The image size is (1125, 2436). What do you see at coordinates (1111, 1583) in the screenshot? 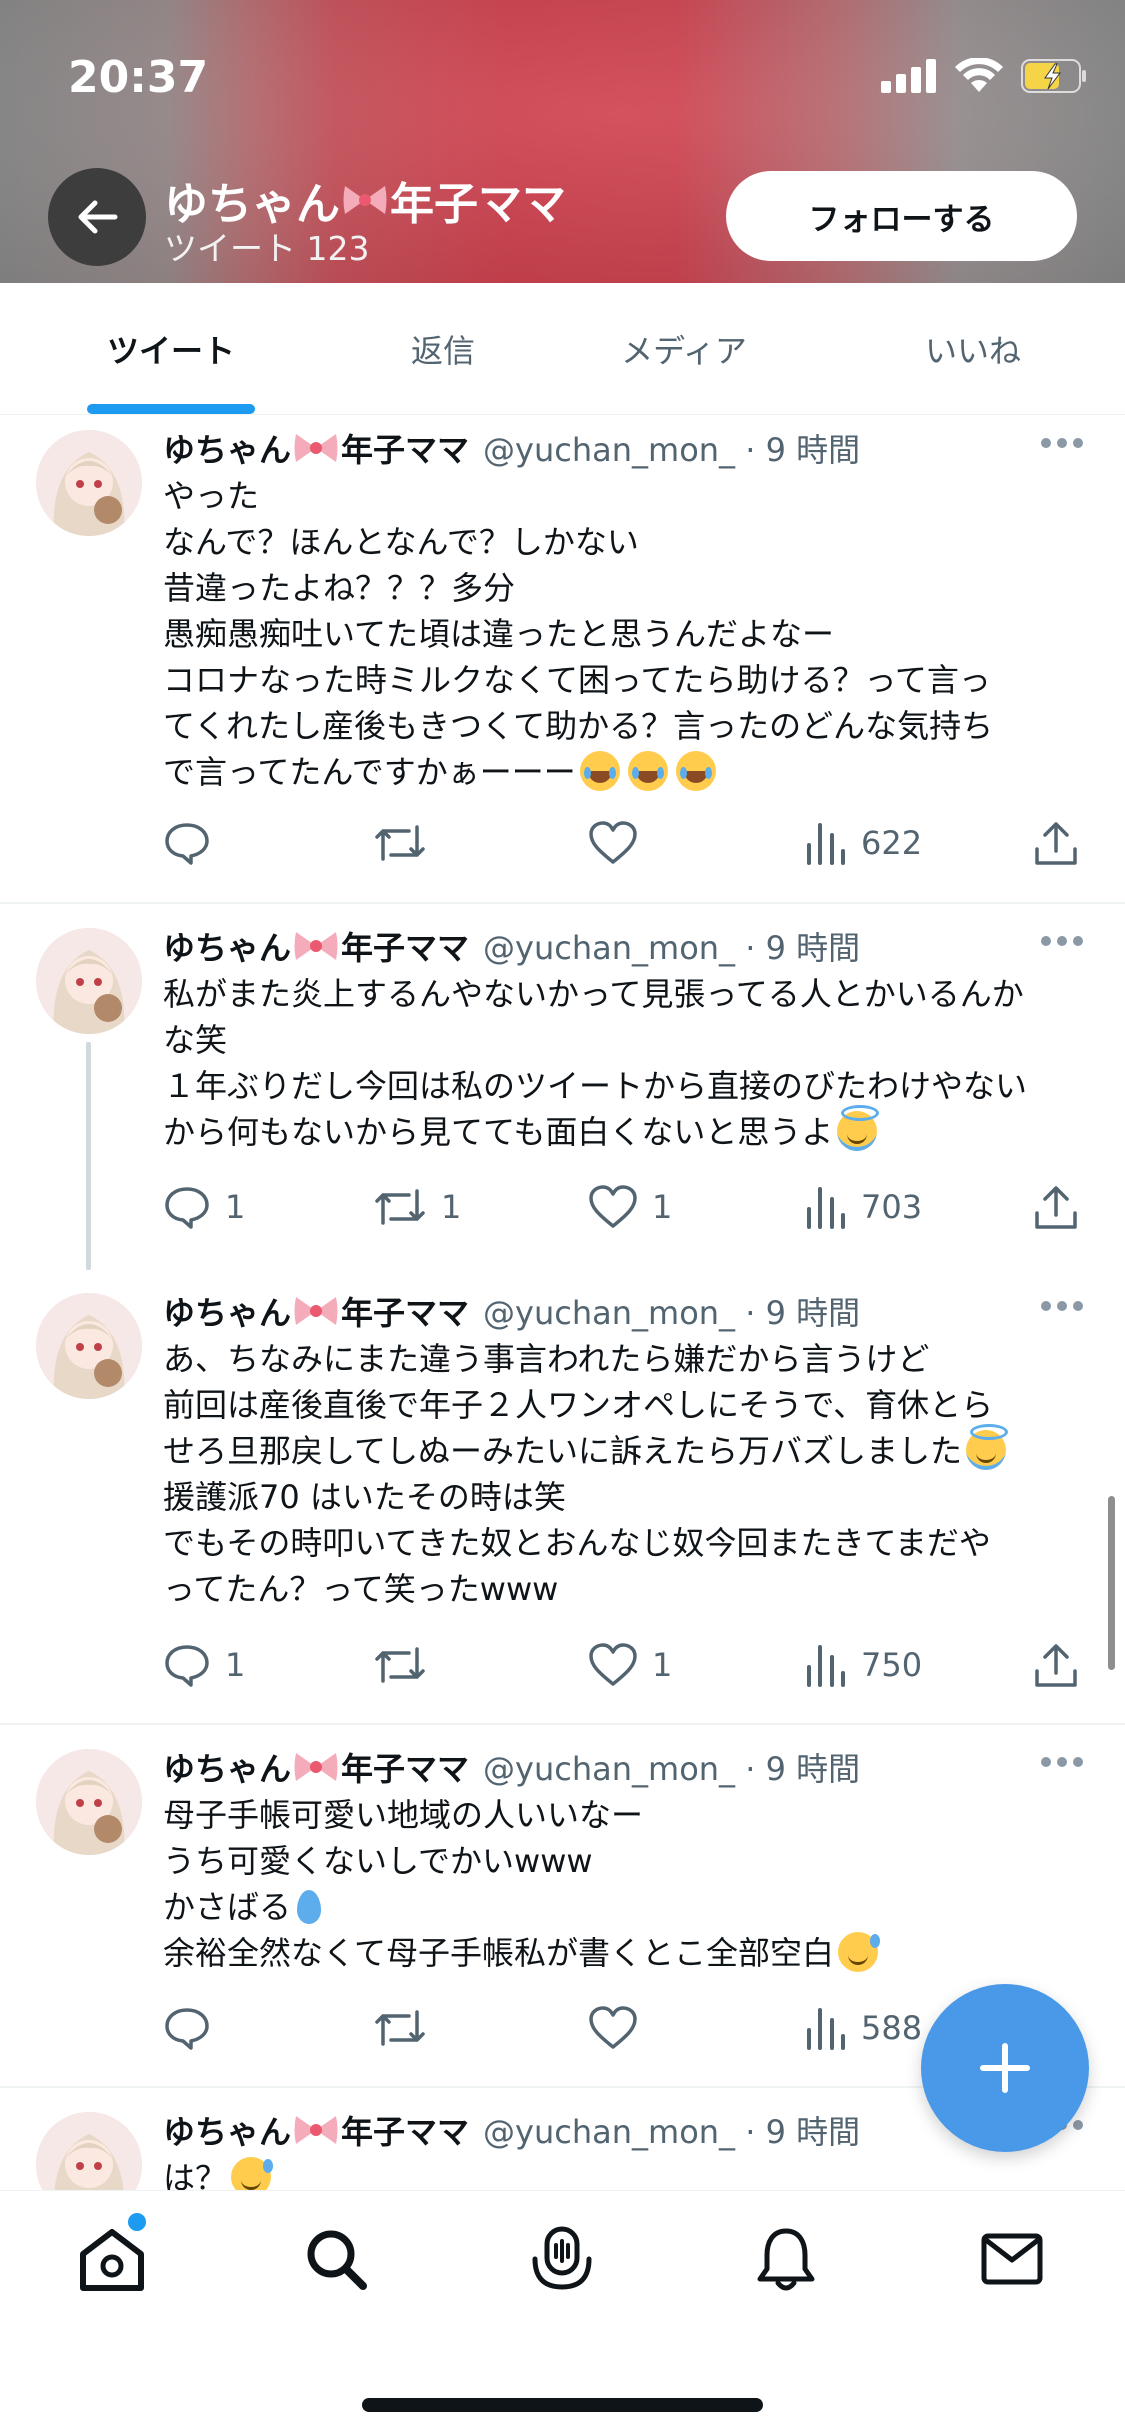
I see `scrollbar` at bounding box center [1111, 1583].